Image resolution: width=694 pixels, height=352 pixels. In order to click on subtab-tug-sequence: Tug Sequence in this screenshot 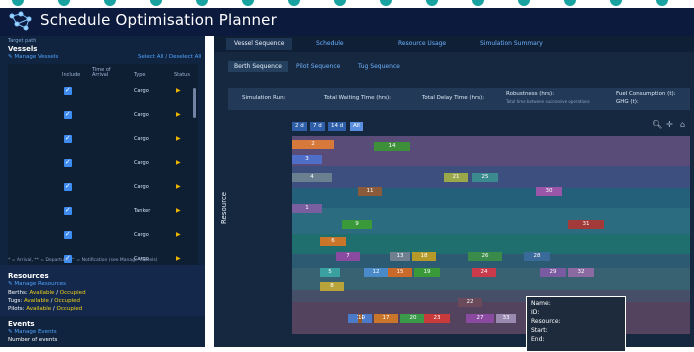, I will do `click(379, 66)`.